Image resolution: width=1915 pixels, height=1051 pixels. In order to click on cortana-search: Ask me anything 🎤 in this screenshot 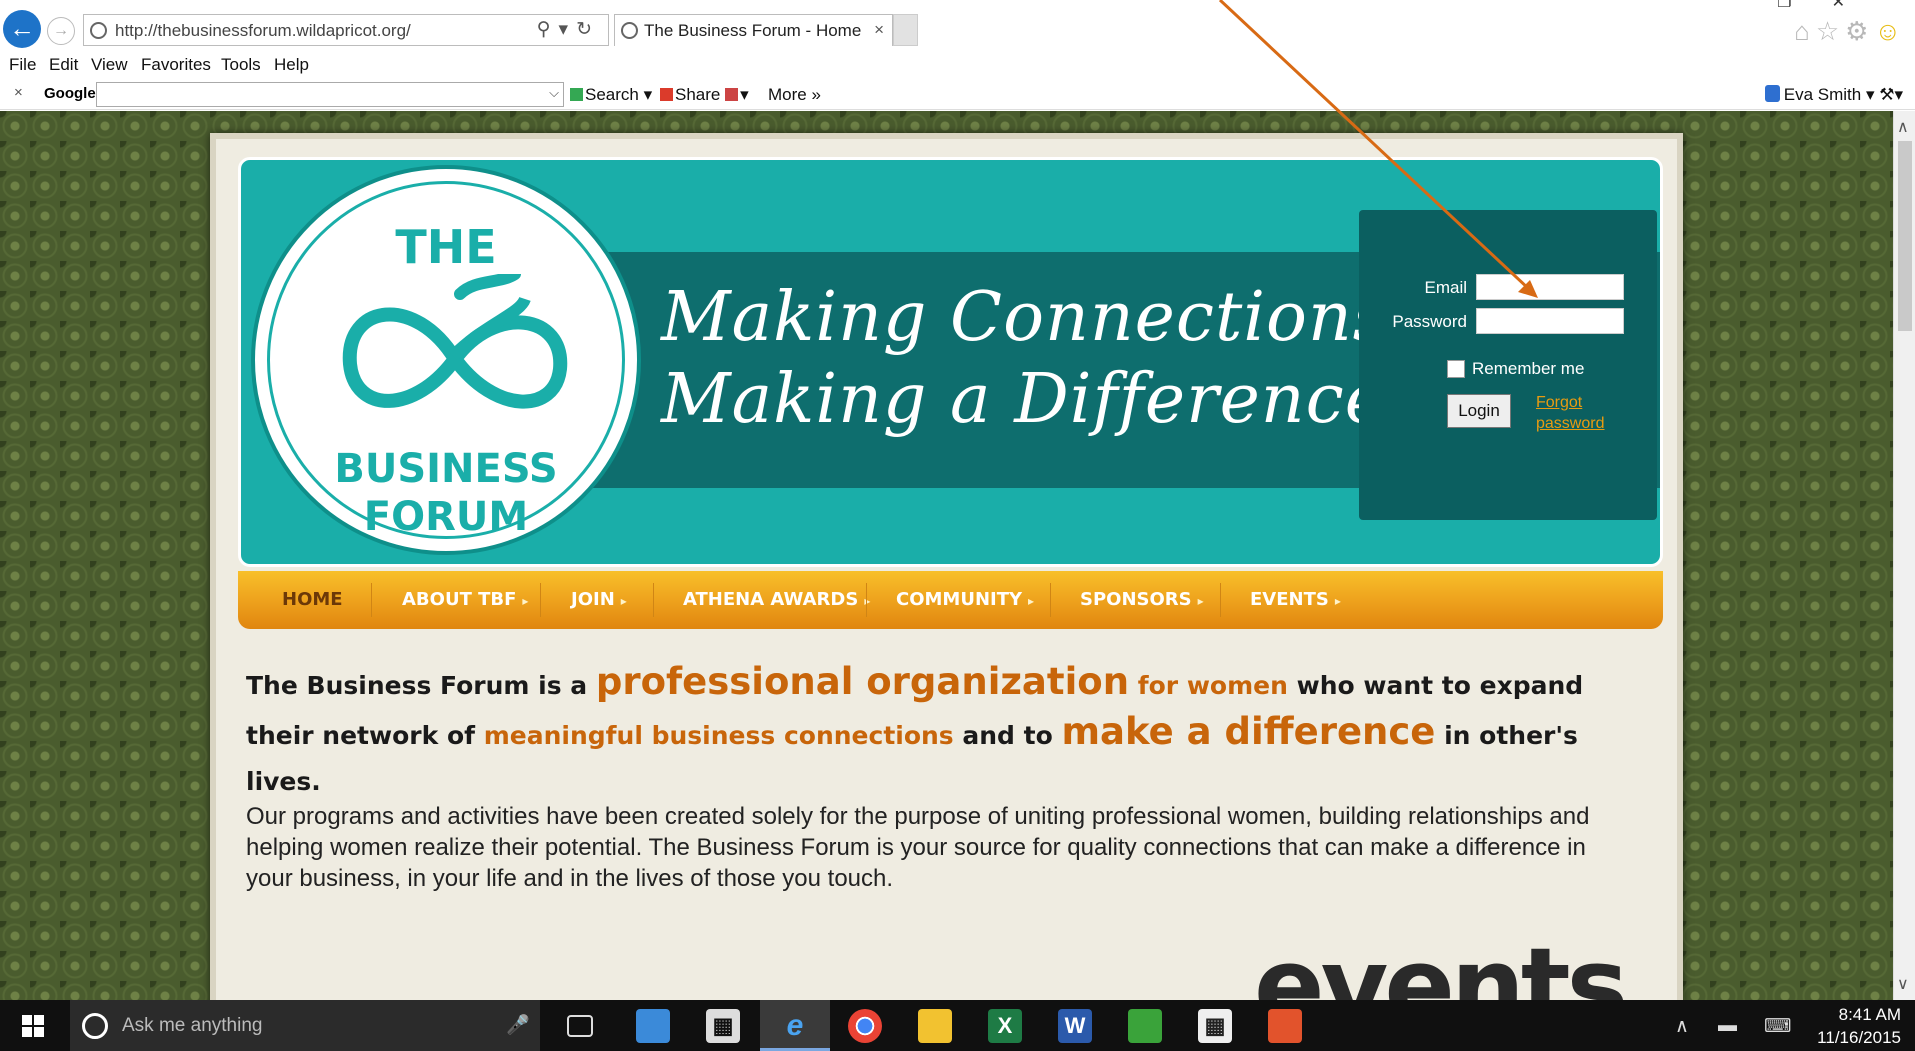, I will do `click(305, 1025)`.